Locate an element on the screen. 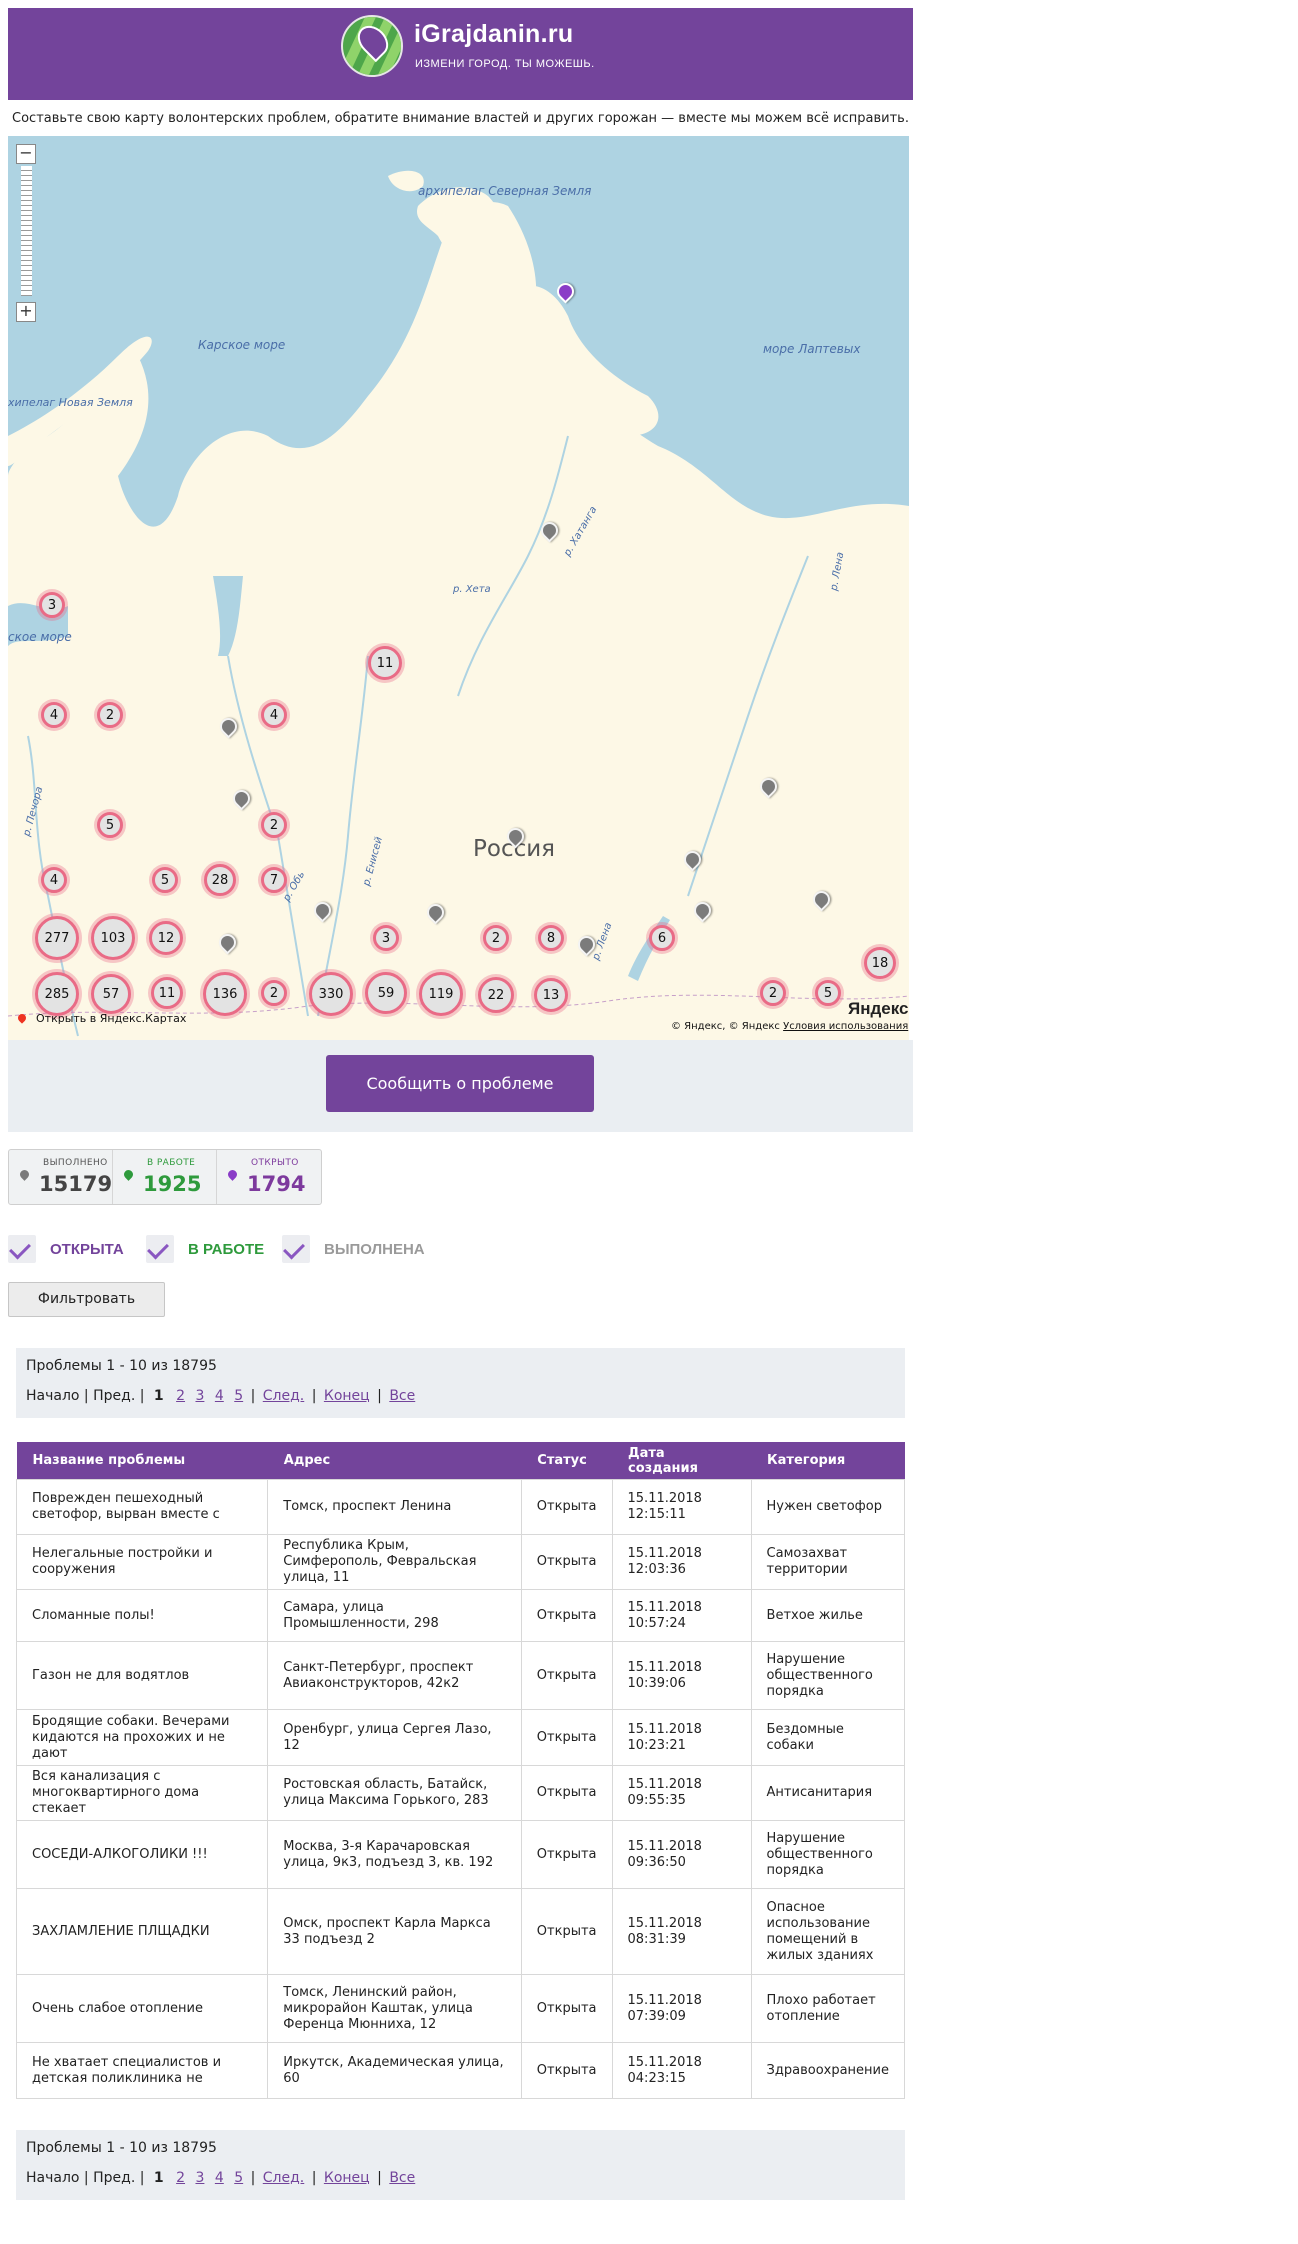 The height and width of the screenshot is (2244, 1298). map-cluster: 119 is located at coordinates (441, 994).